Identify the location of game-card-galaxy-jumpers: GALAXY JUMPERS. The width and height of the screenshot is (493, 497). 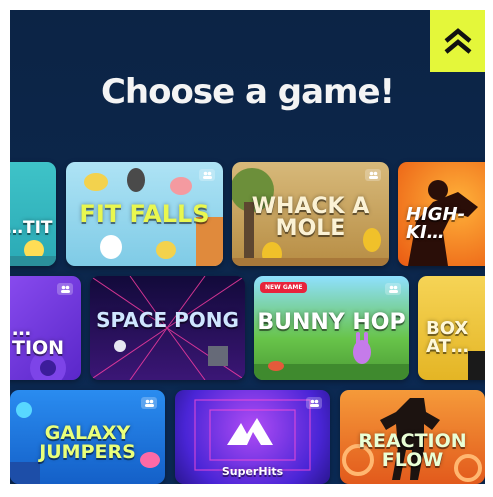
(87, 437).